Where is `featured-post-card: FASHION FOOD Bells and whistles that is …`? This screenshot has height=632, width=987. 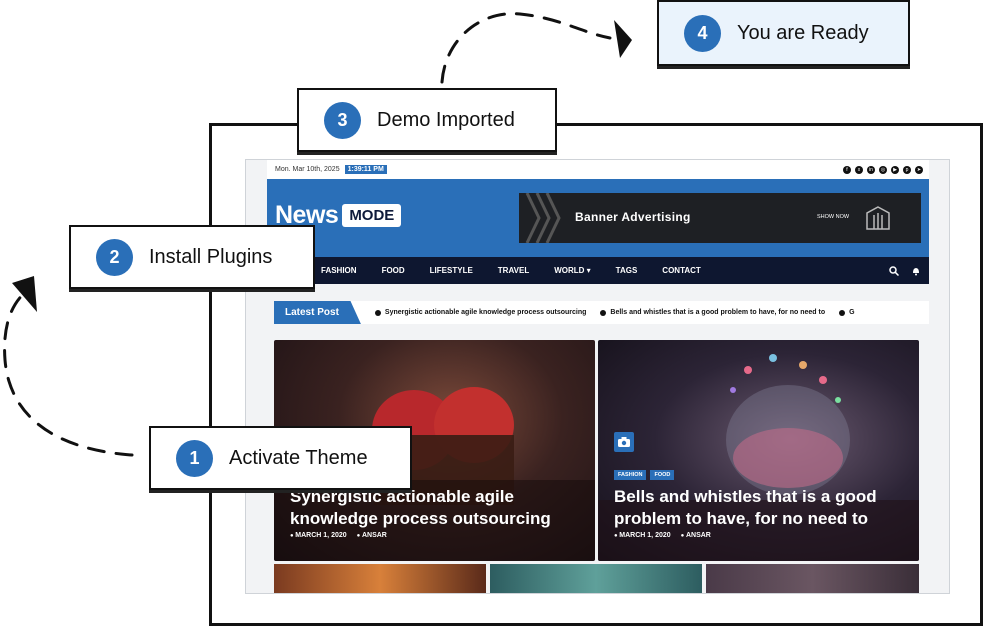 featured-post-card: FASHION FOOD Bells and whistles that is … is located at coordinates (758, 450).